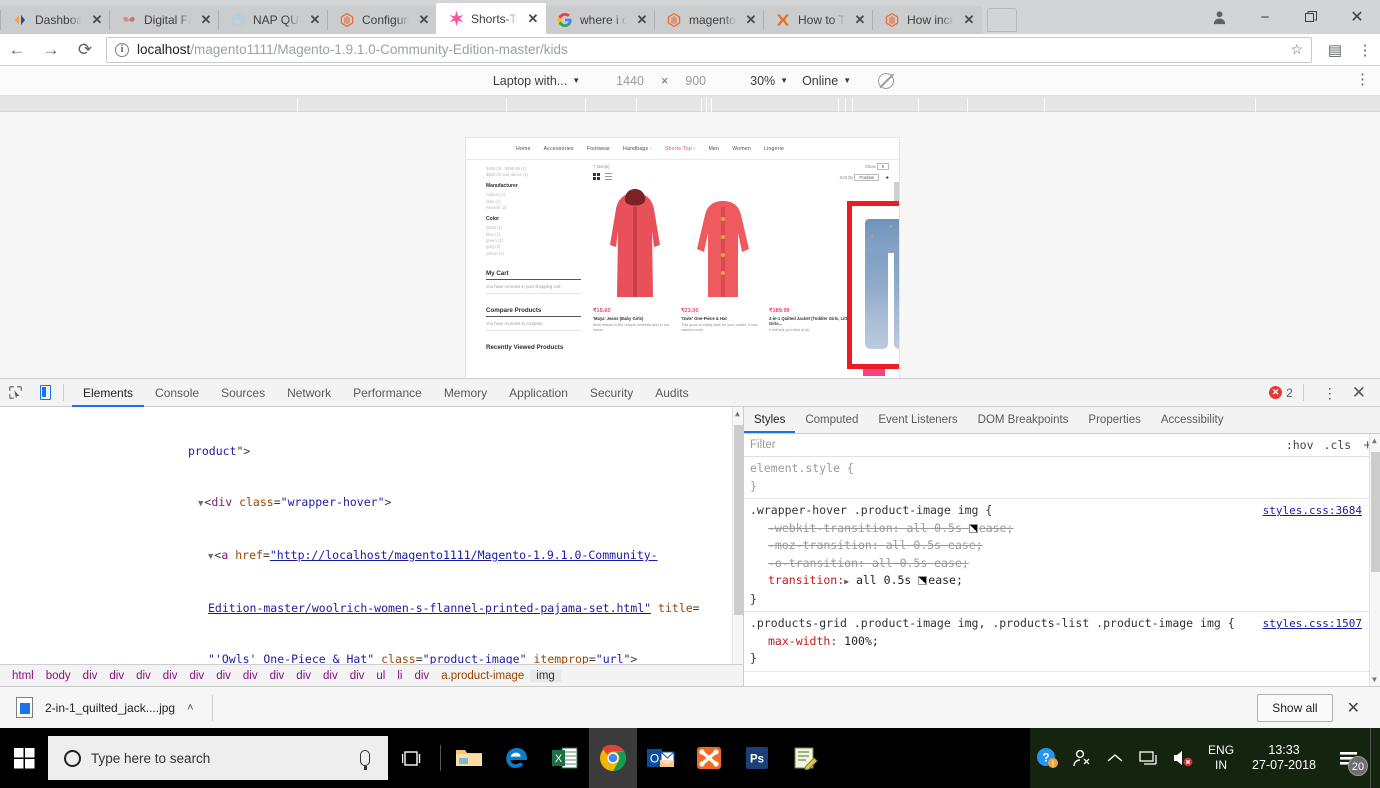 The height and width of the screenshot is (788, 1380). What do you see at coordinates (757, 758) in the screenshot?
I see `photoshop-icon: Ps` at bounding box center [757, 758].